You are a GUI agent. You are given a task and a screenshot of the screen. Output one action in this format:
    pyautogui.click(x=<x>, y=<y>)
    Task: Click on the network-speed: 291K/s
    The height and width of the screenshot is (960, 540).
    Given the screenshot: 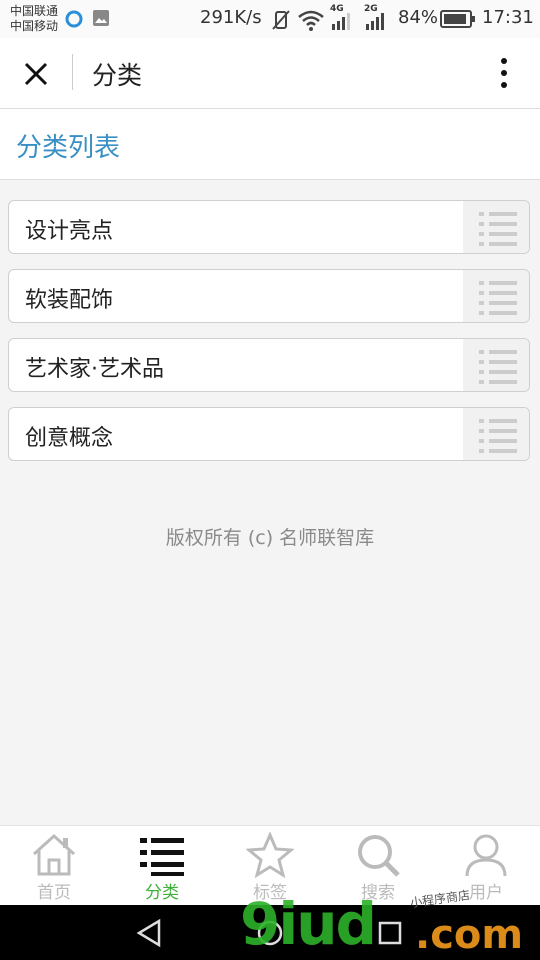 What is the action you would take?
    pyautogui.click(x=231, y=17)
    